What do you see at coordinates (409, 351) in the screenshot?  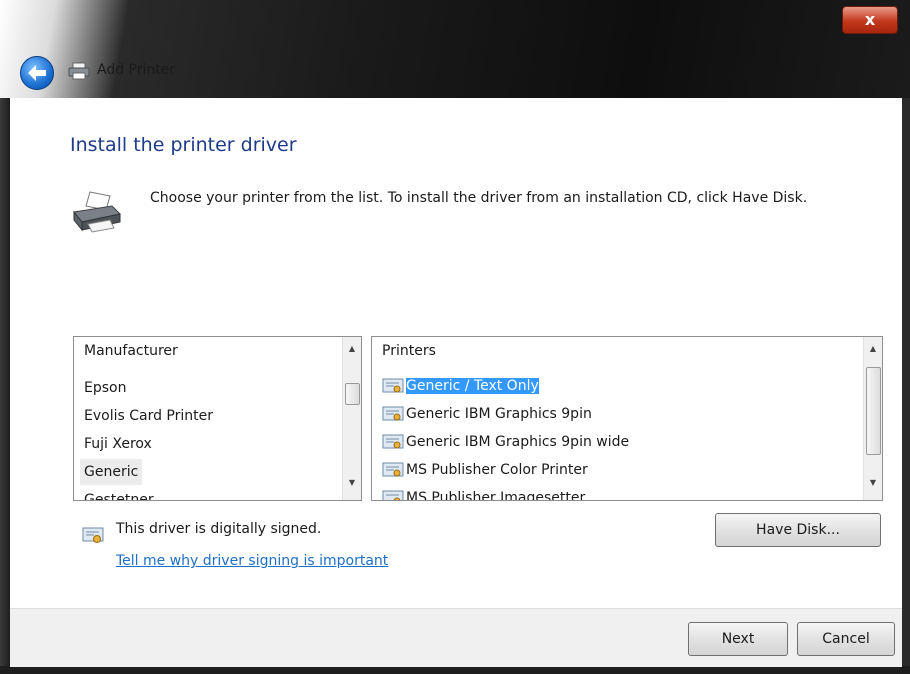 I see `printers-header: Printers` at bounding box center [409, 351].